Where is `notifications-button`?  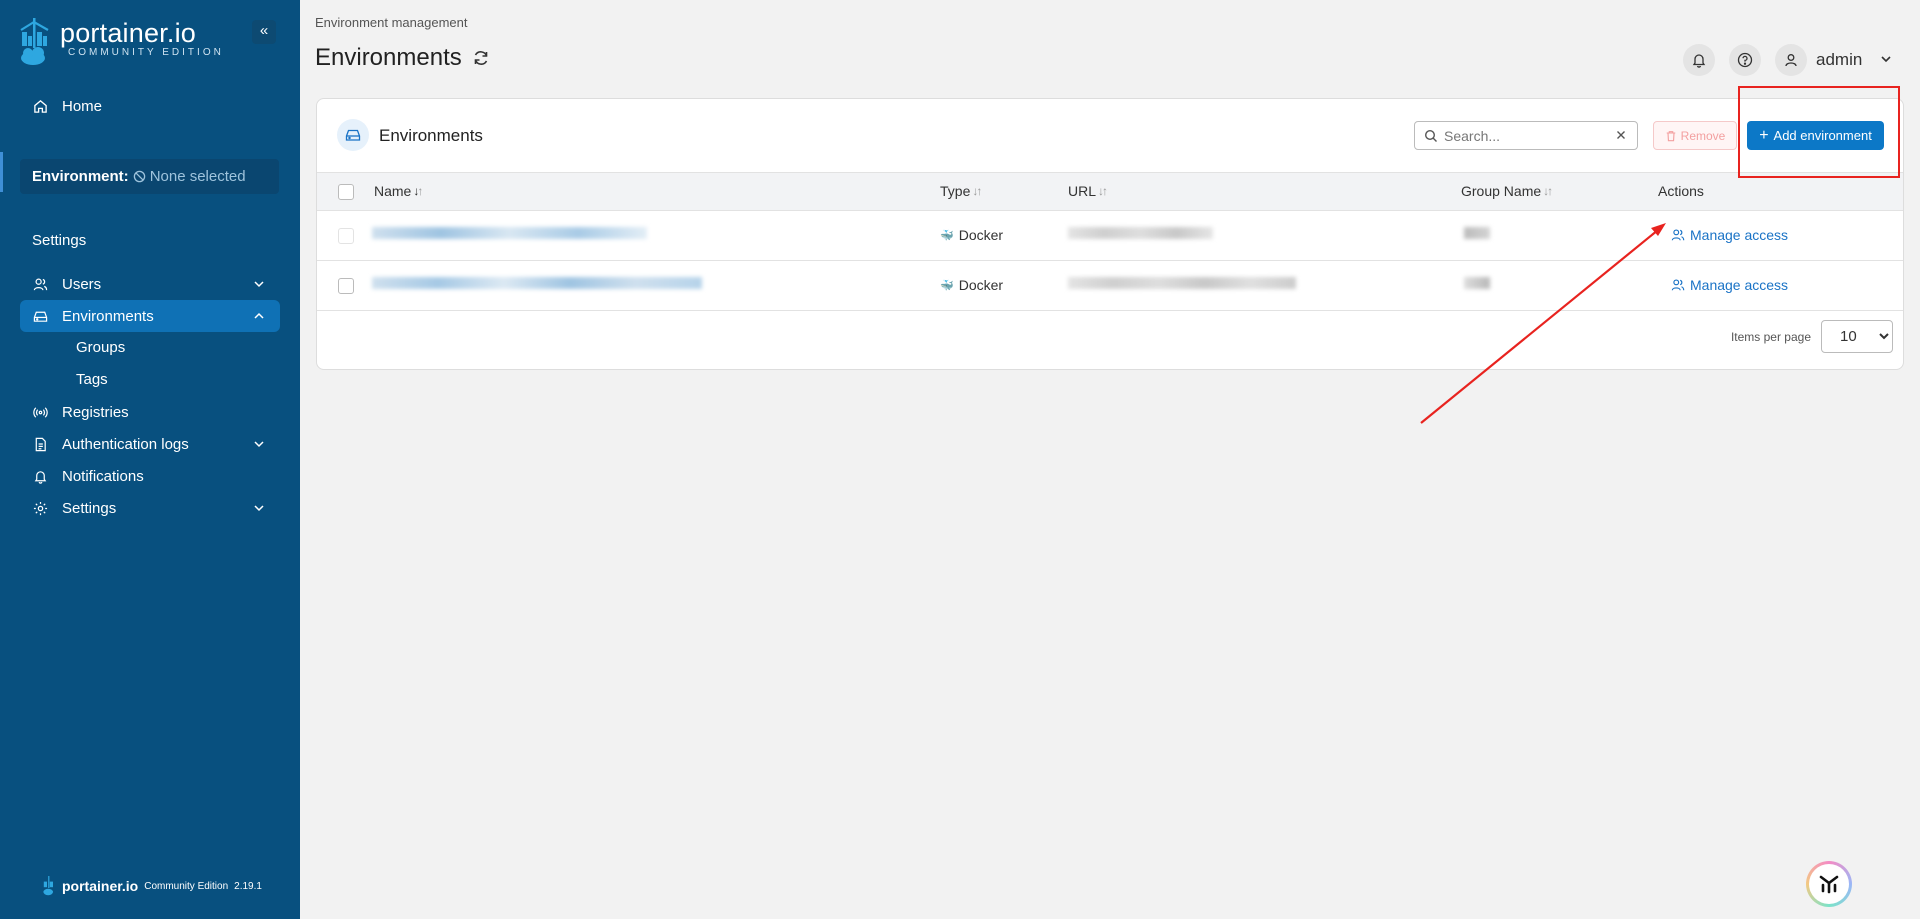 notifications-button is located at coordinates (1699, 60).